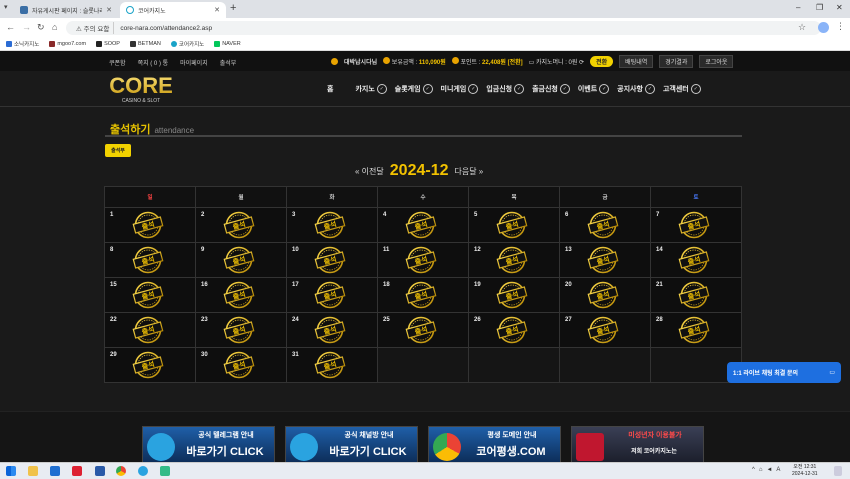 The width and height of the screenshot is (850, 479). Describe the element at coordinates (228, 62) in the screenshot. I see `attendance-link: 출석부` at that location.